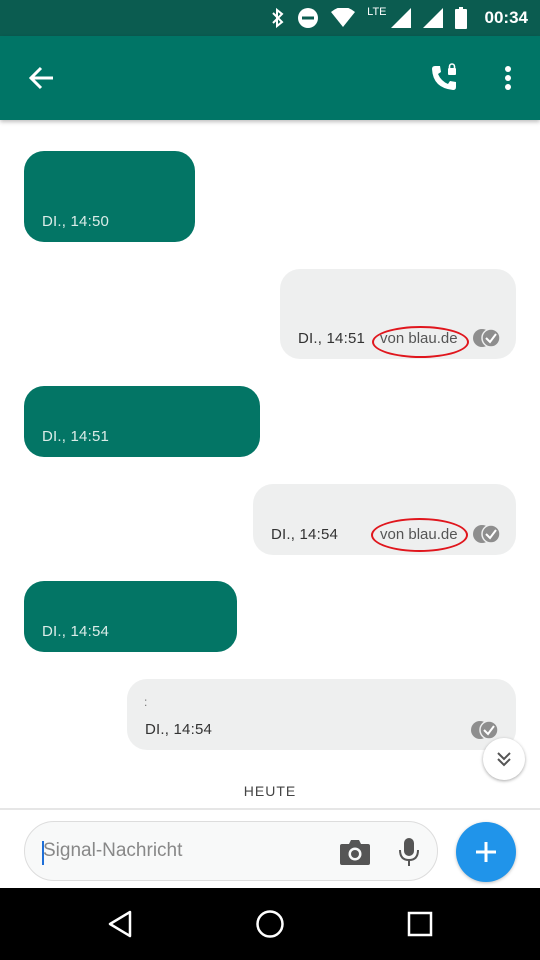  I want to click on overflow-menu-button, so click(508, 78).